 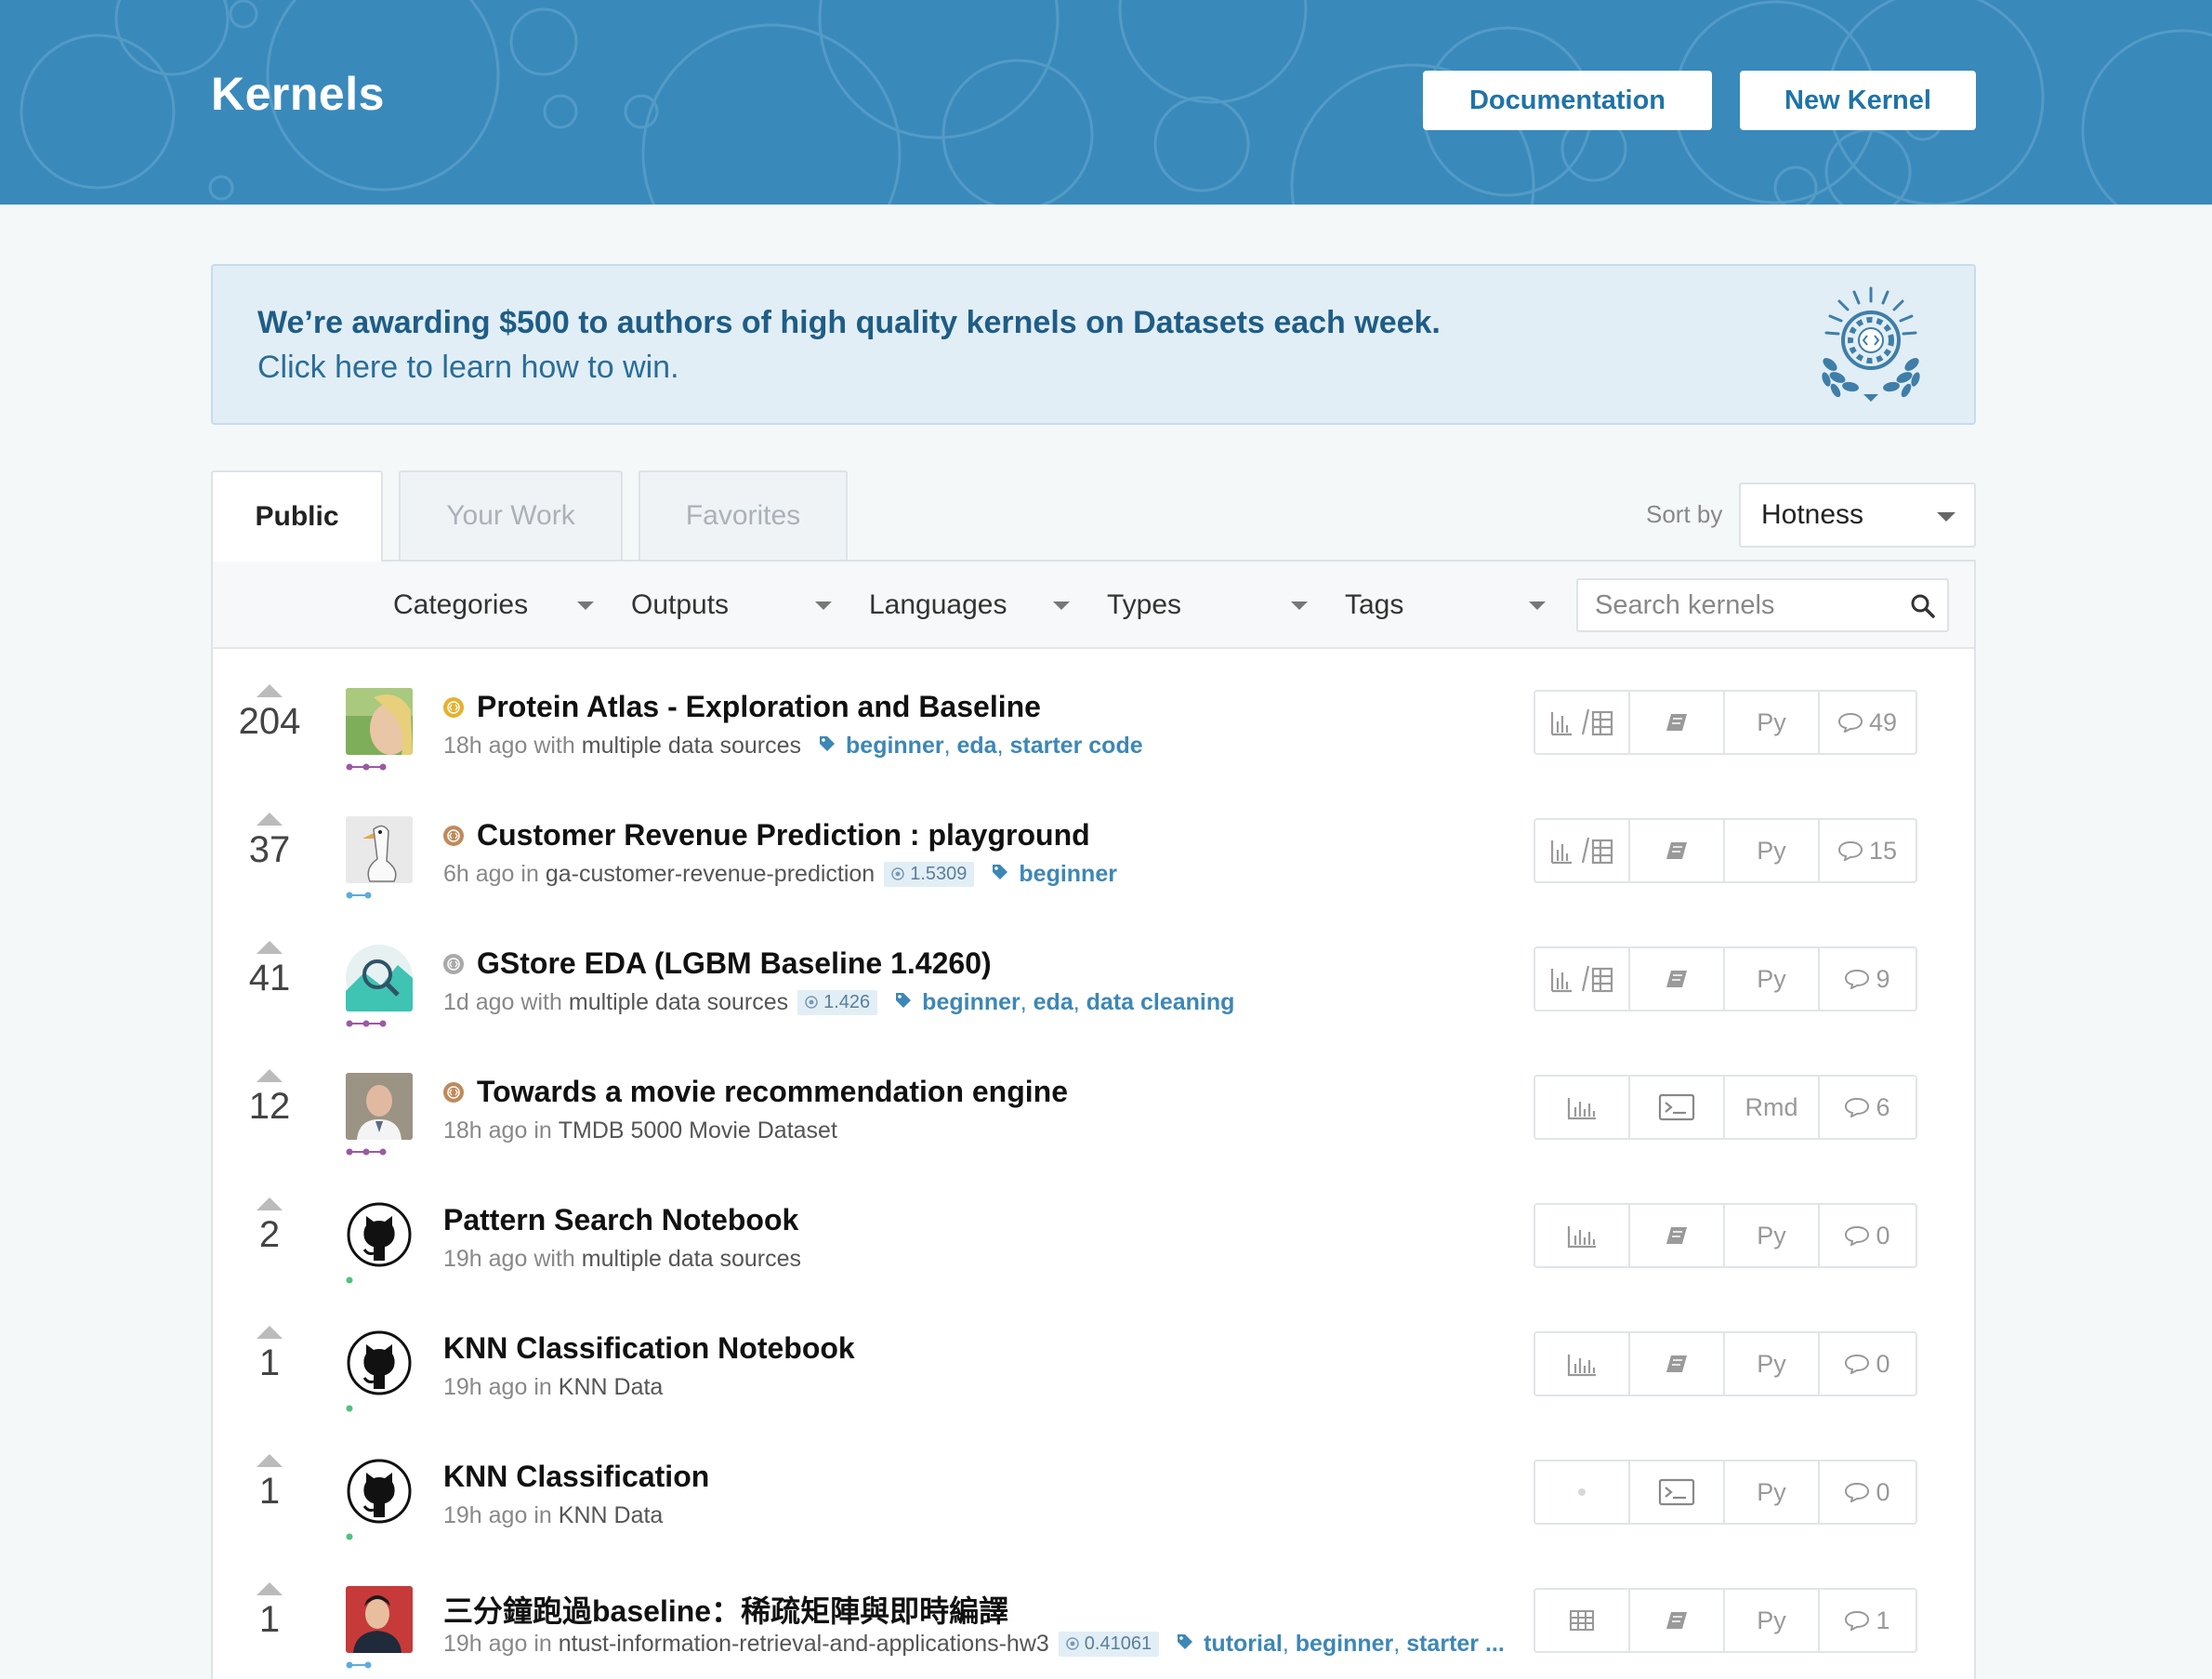 I want to click on comments-button: 9, so click(x=1867, y=979).